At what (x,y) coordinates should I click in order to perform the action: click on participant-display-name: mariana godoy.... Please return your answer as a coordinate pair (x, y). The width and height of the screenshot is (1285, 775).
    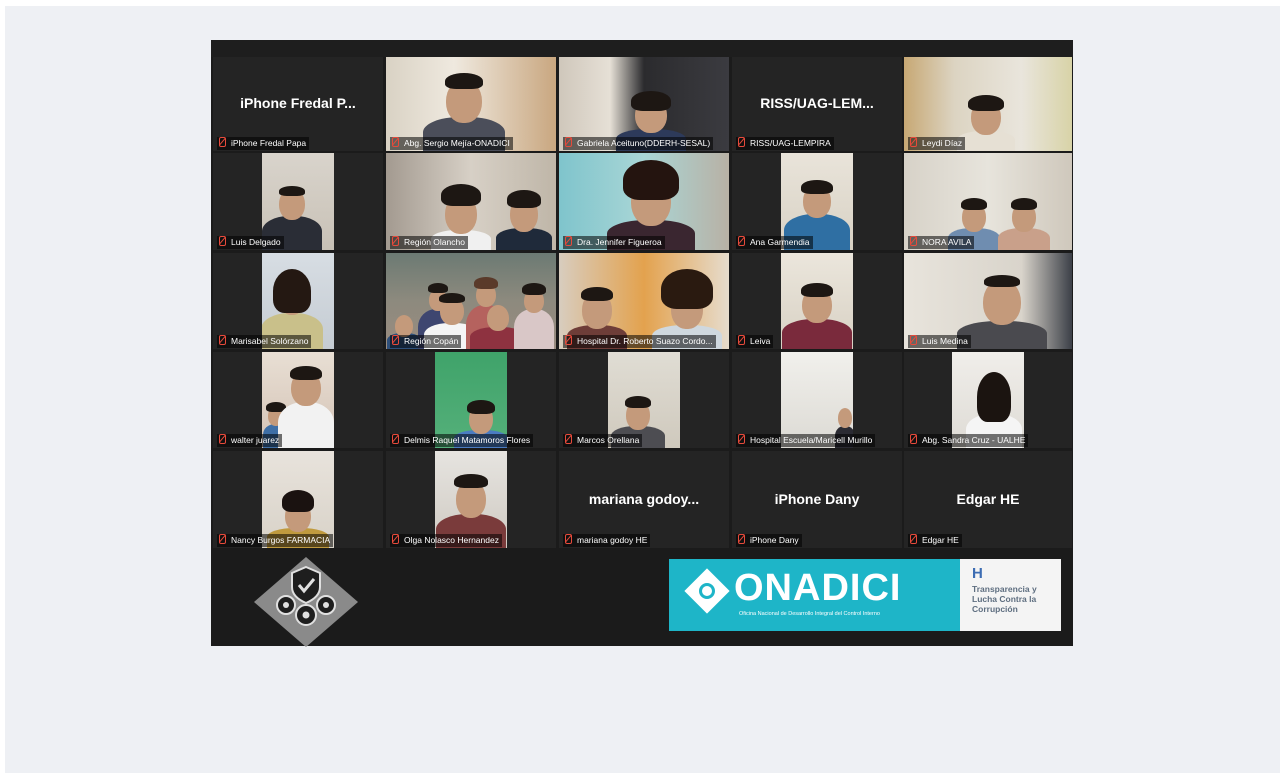
    Looking at the image, I should click on (644, 498).